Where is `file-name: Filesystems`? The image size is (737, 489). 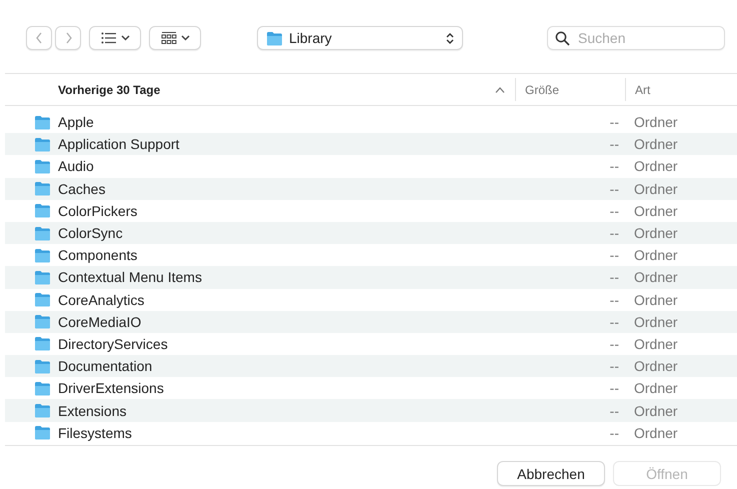
file-name: Filesystems is located at coordinates (298, 432).